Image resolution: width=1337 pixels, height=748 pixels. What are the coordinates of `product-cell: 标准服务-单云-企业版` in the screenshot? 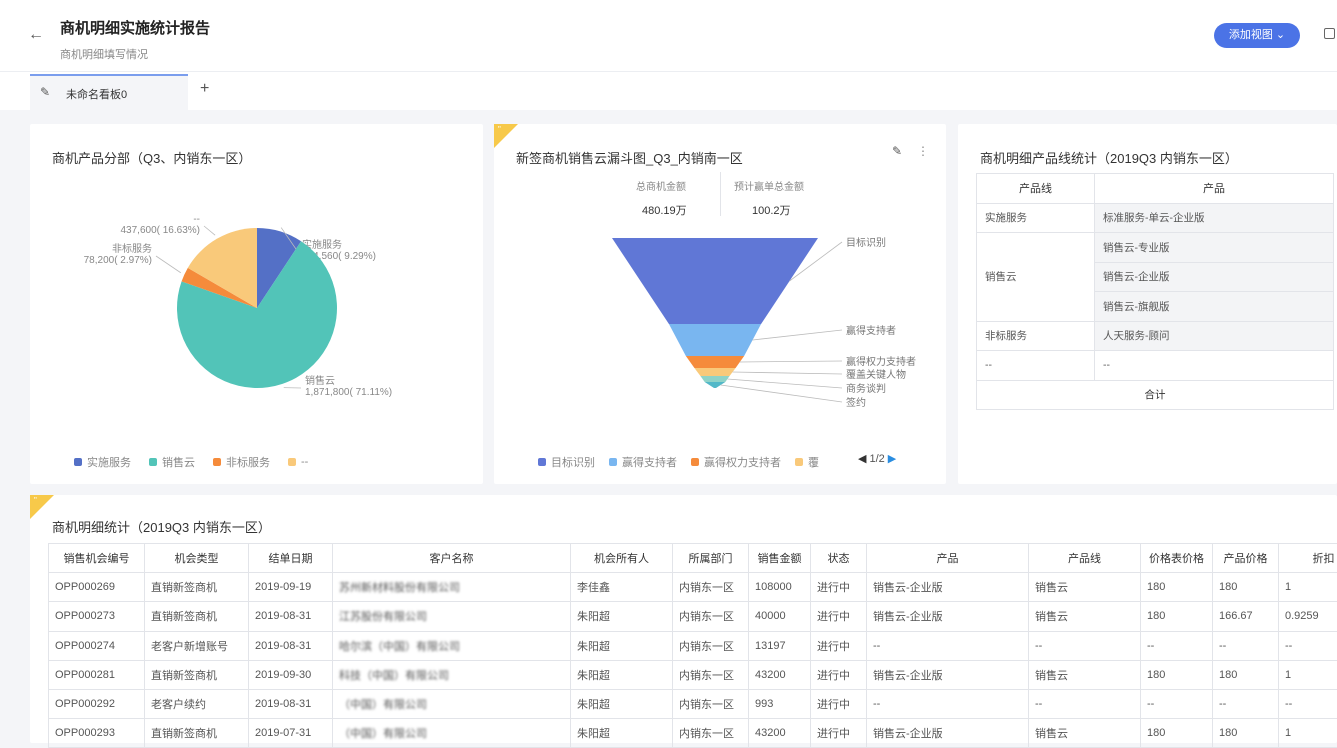 It's located at (1214, 218).